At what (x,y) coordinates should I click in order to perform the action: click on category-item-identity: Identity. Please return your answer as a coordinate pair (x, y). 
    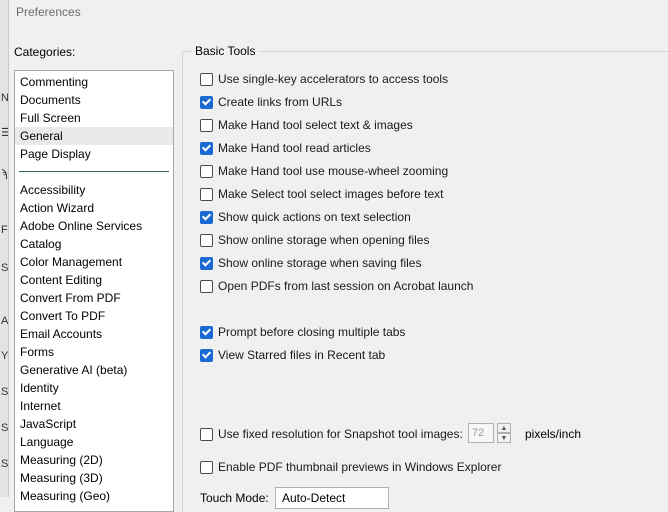
    Looking at the image, I should click on (94, 388).